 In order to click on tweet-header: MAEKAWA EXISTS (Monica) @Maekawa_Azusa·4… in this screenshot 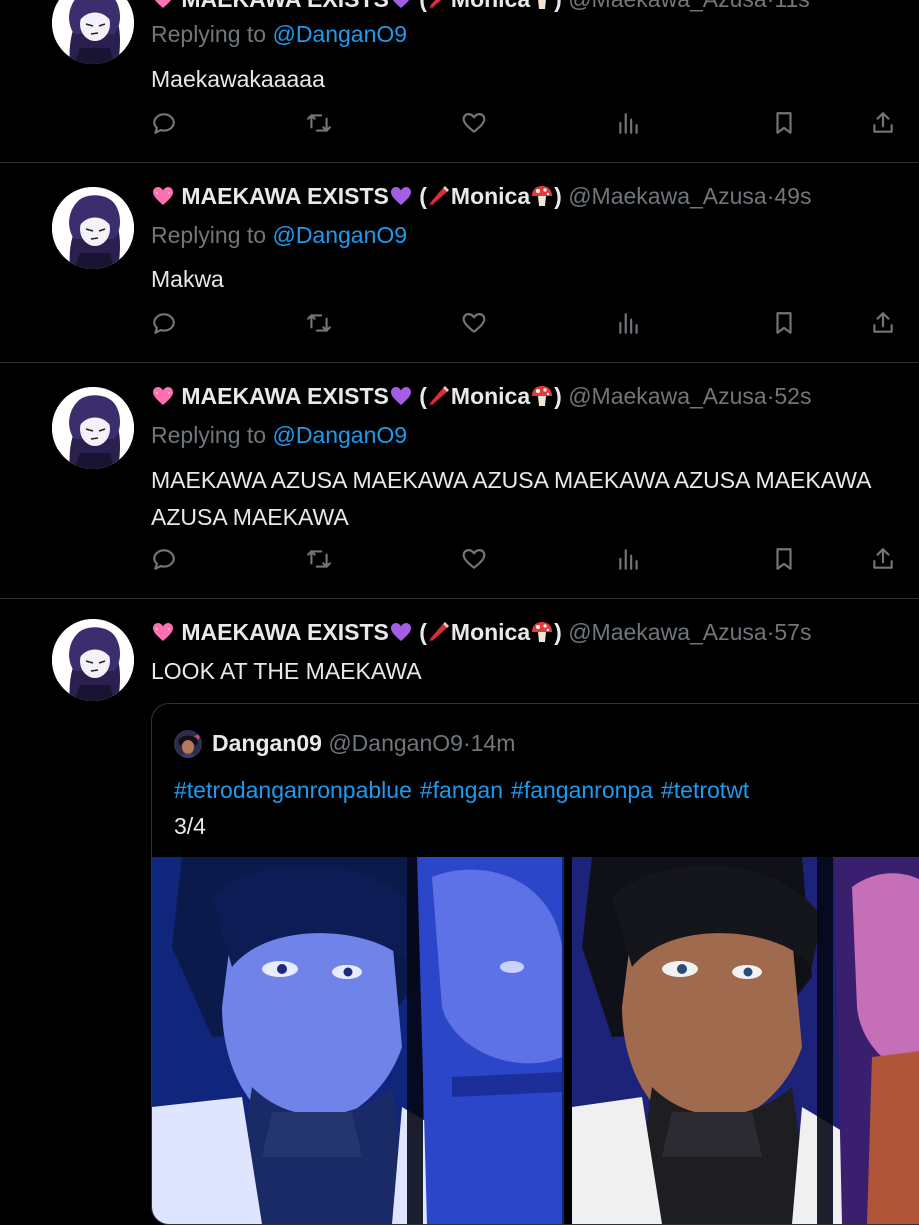, I will do `click(481, 196)`.